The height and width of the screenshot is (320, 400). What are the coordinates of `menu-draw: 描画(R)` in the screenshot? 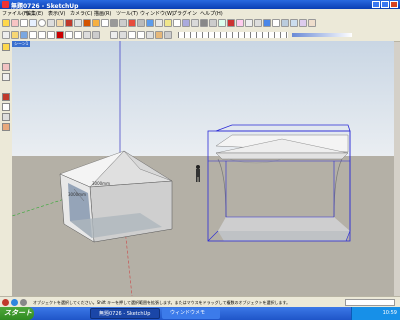 It's located at (102, 13).